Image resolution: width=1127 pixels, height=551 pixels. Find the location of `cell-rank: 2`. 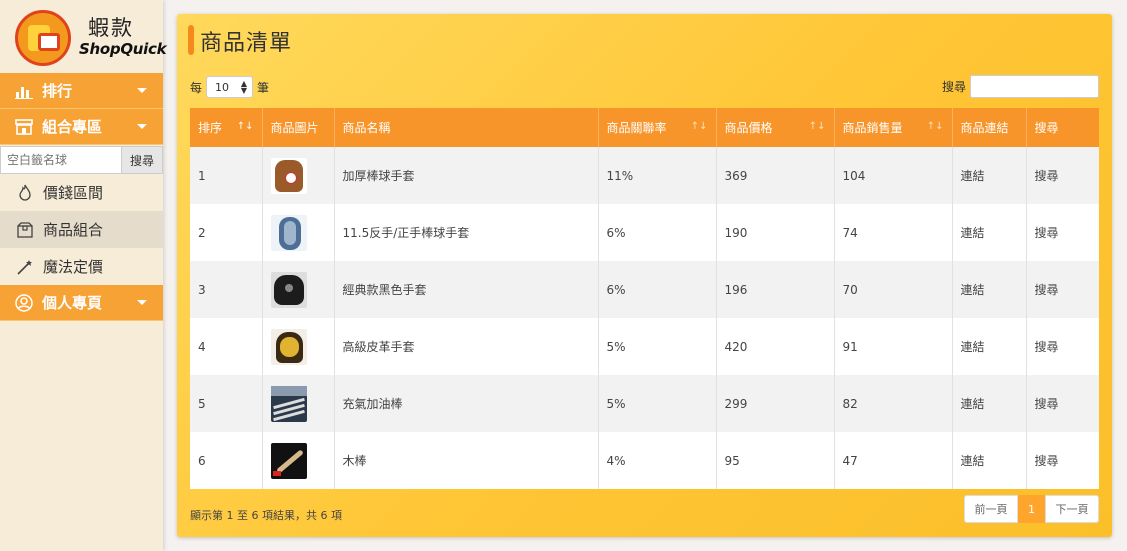

cell-rank: 2 is located at coordinates (226, 232).